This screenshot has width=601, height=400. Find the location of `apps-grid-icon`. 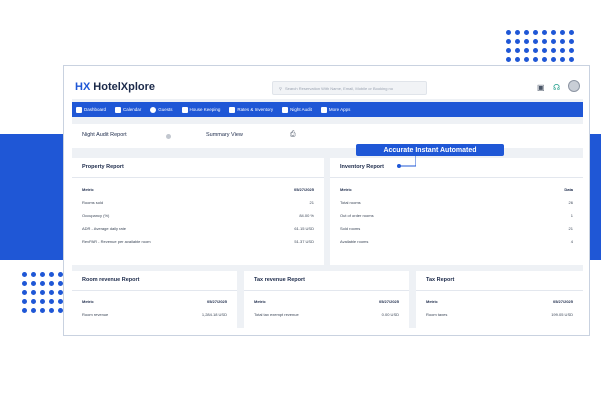

apps-grid-icon is located at coordinates (323, 109).